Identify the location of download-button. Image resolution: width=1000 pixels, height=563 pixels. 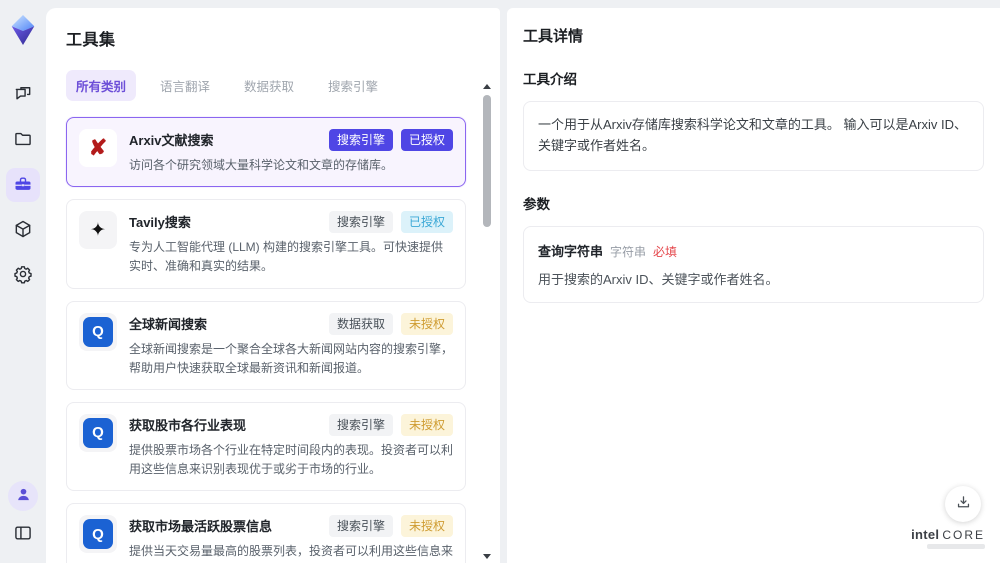
(963, 504).